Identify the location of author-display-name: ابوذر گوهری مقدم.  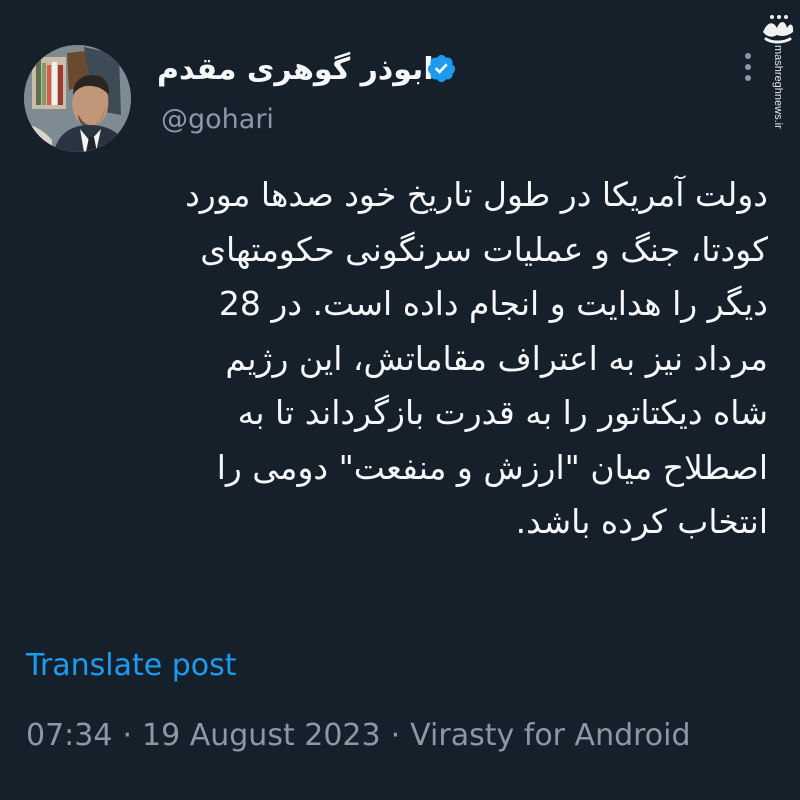
(295, 69).